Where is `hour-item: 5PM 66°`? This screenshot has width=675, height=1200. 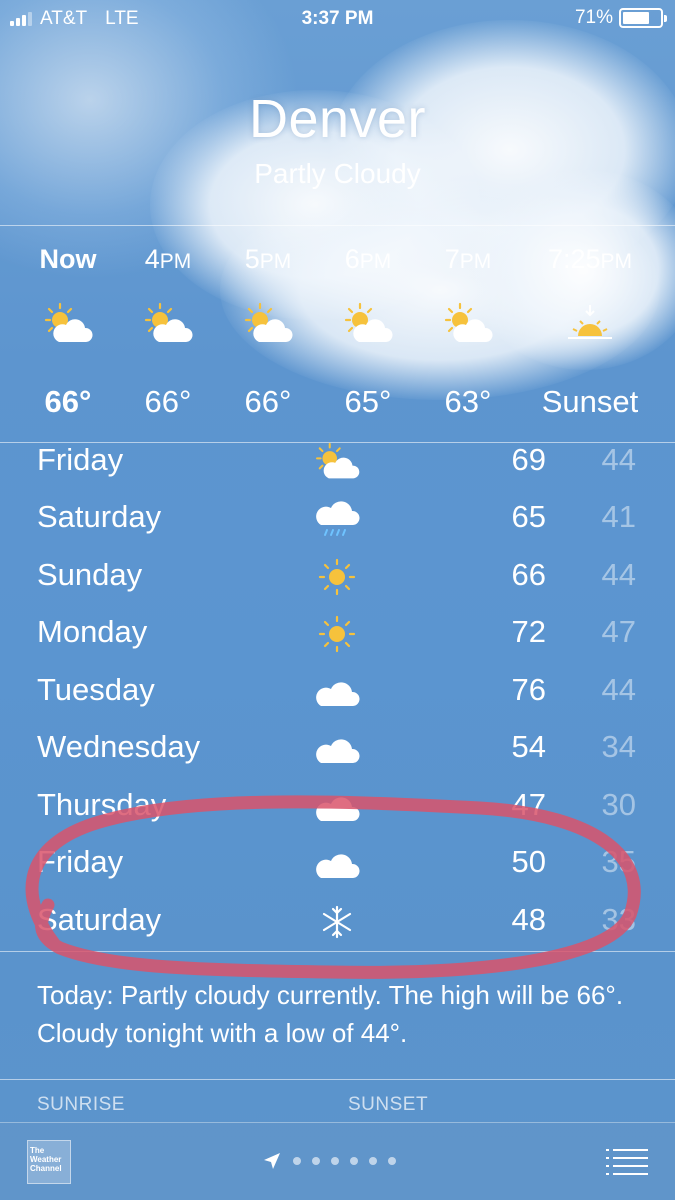
hour-item: 5PM 66° is located at coordinates (268, 334).